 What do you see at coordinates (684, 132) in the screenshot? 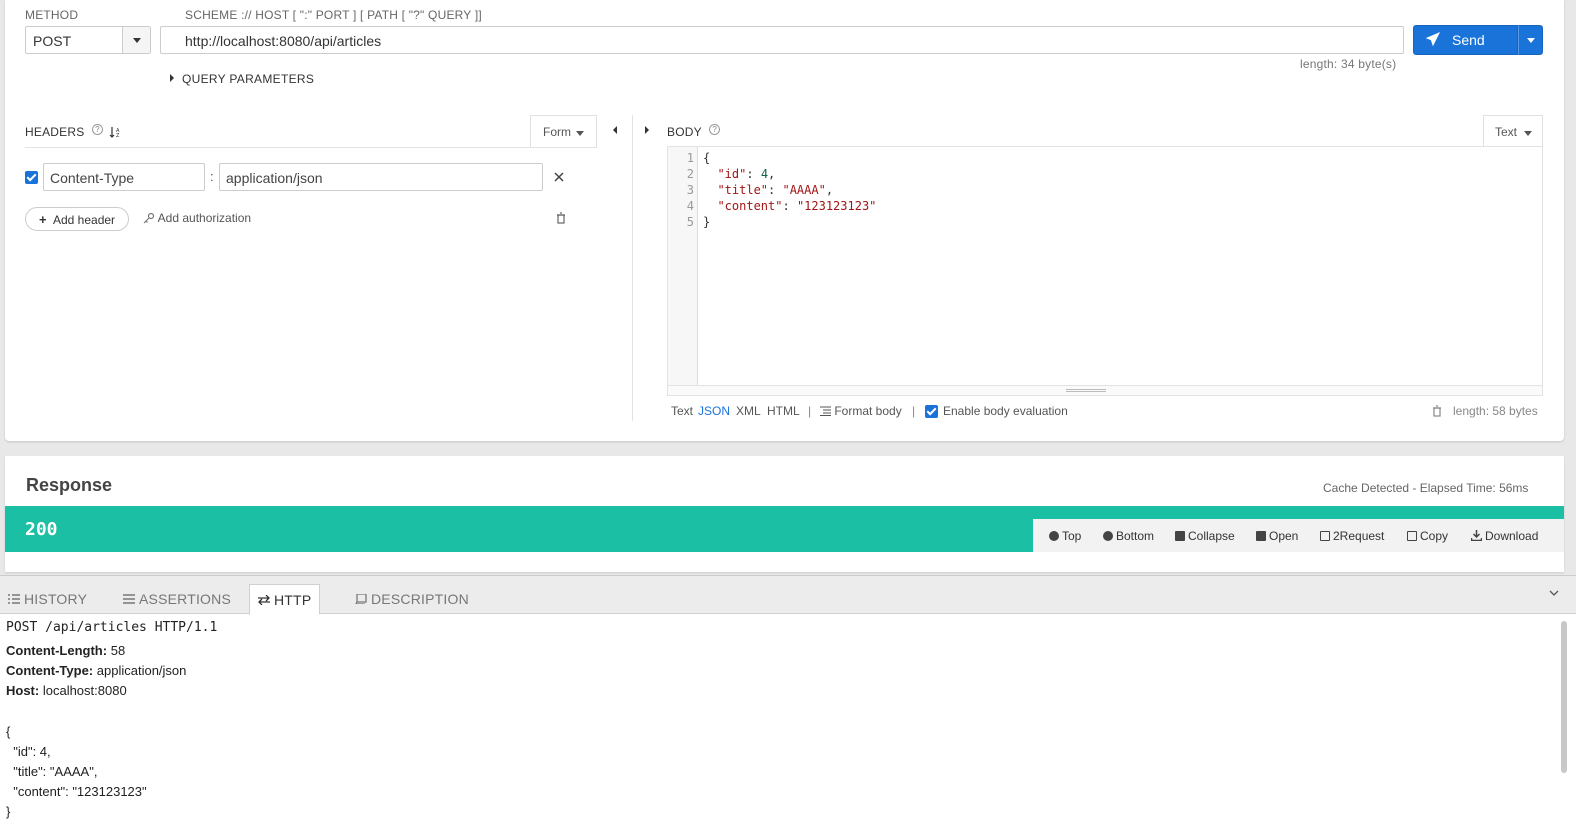
I see `body-label: BODY` at bounding box center [684, 132].